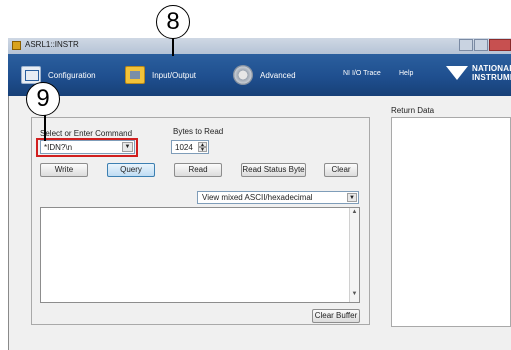  What do you see at coordinates (243, 75) in the screenshot?
I see `gear-icon` at bounding box center [243, 75].